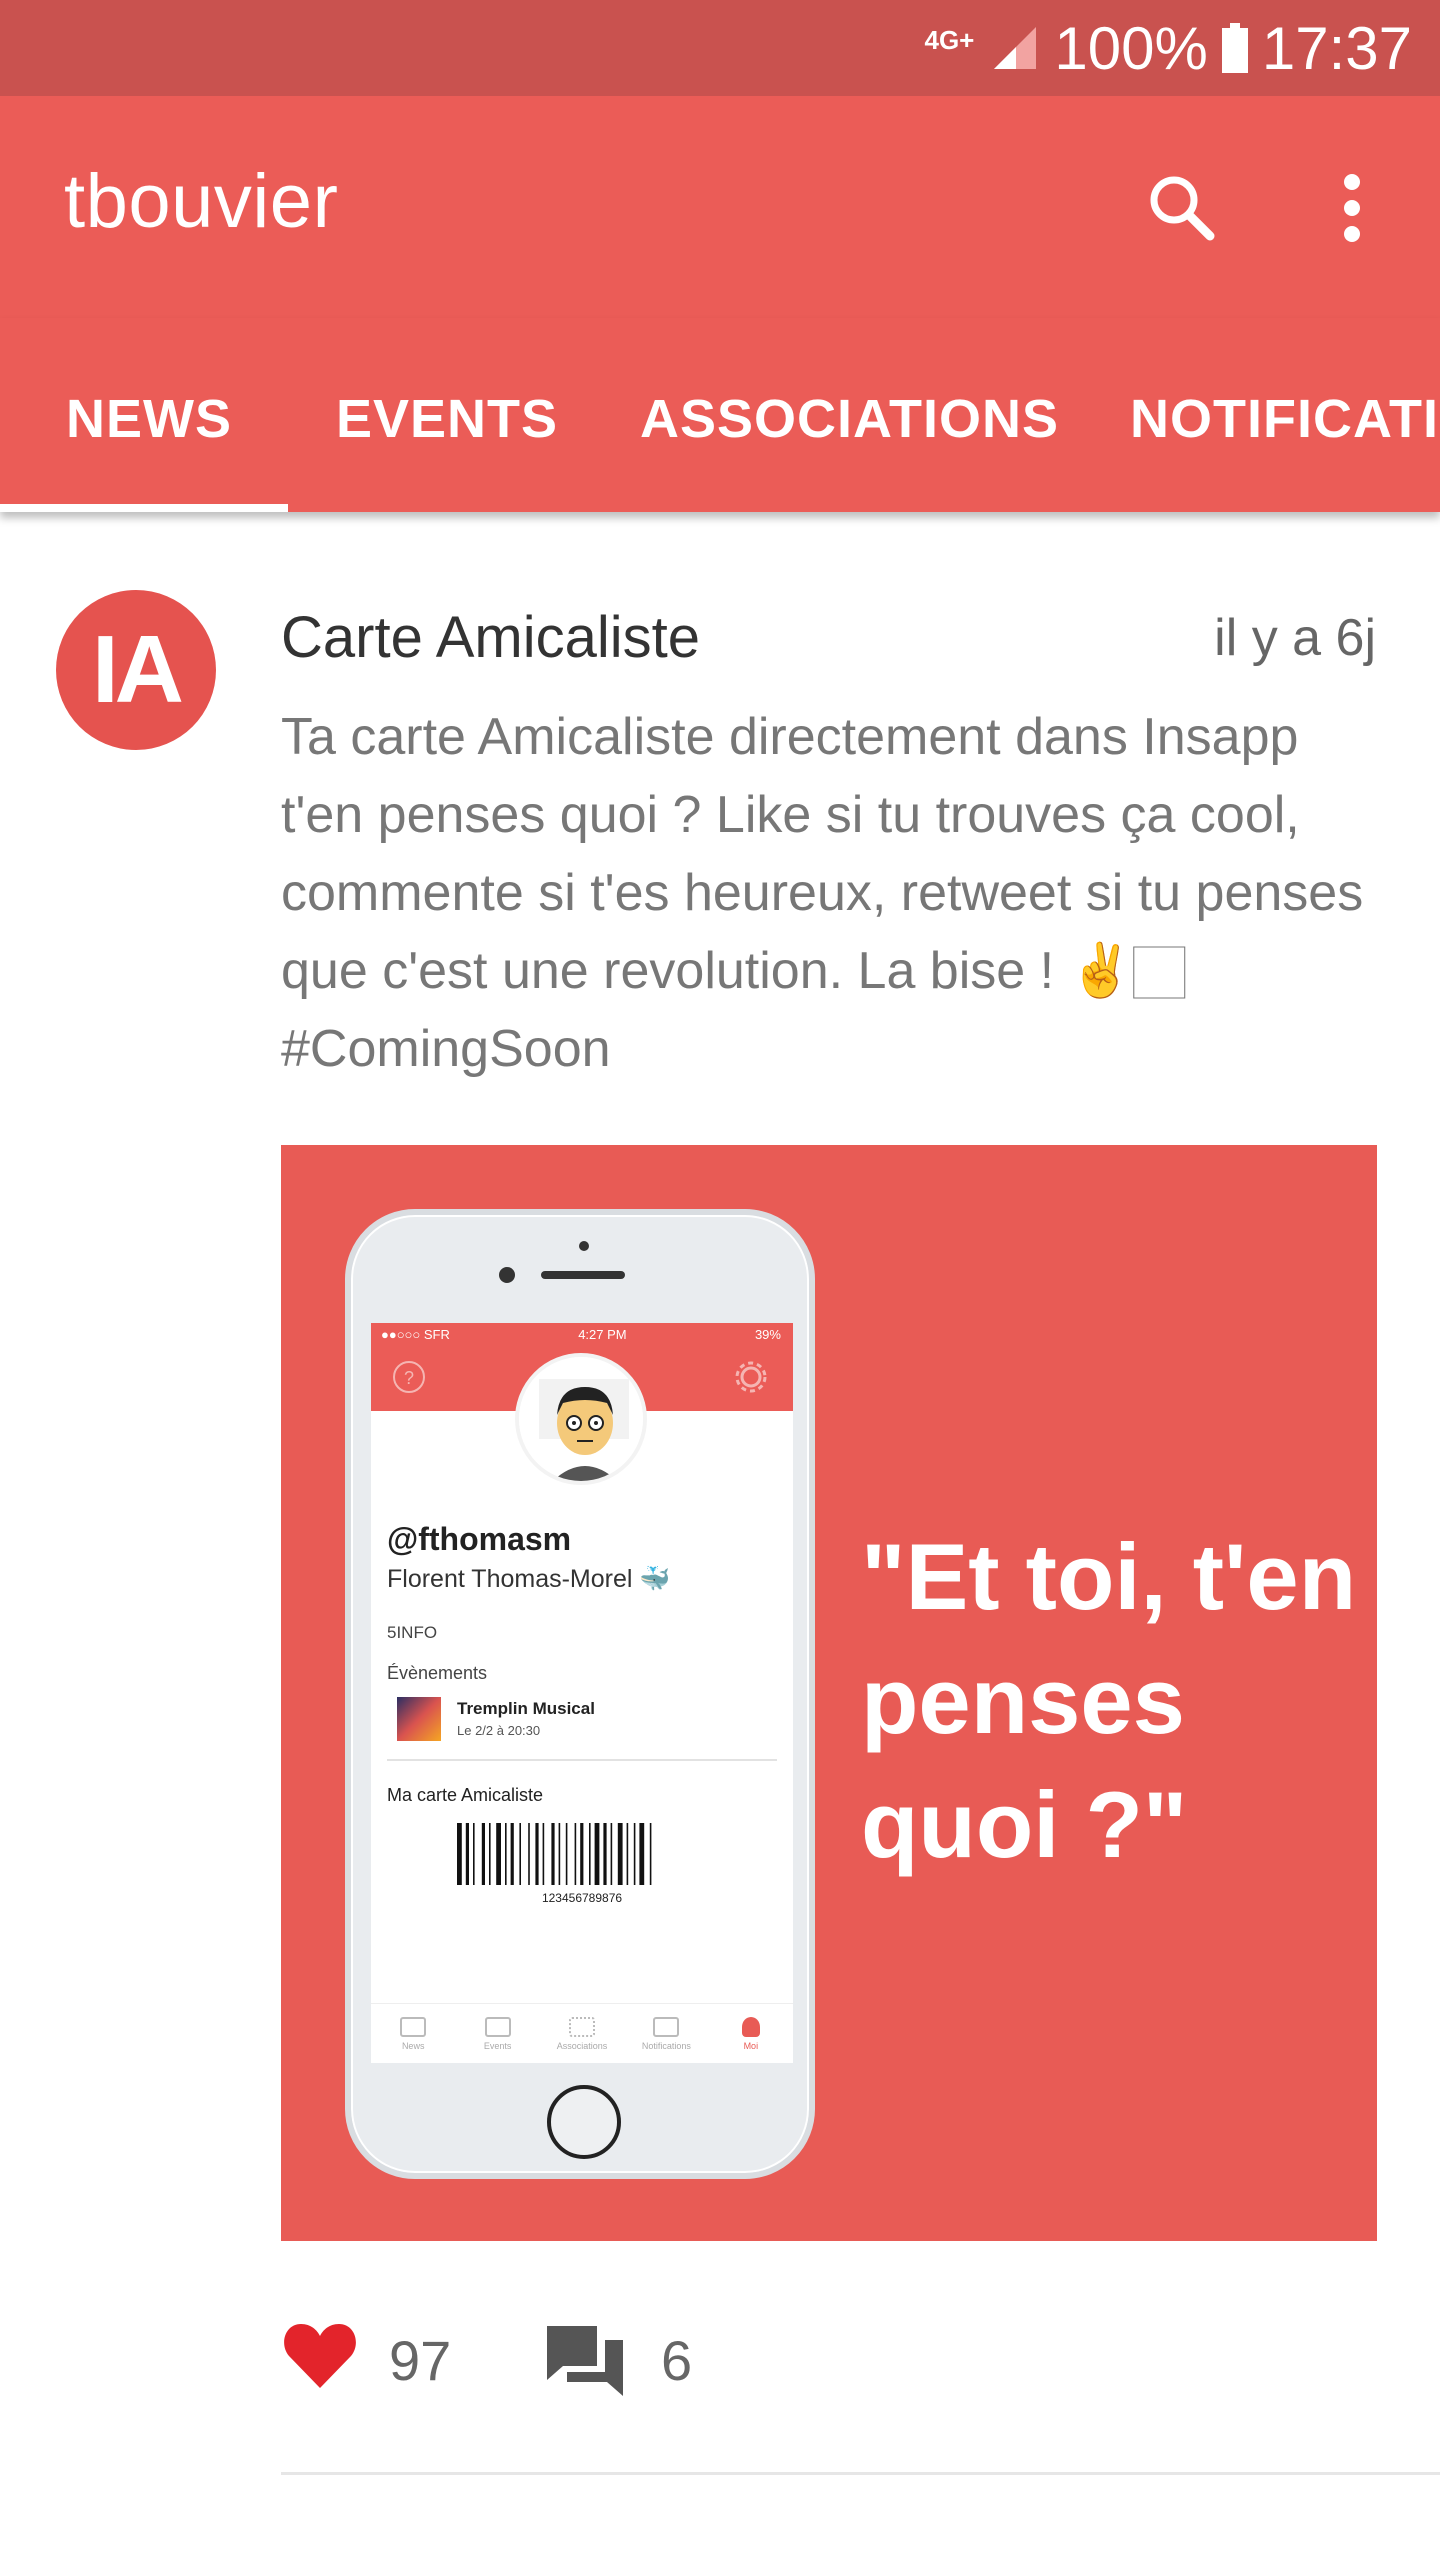 This screenshot has height=2560, width=1440. Describe the element at coordinates (479, 1539) in the screenshot. I see `profile-handle: @fthomasm` at that location.